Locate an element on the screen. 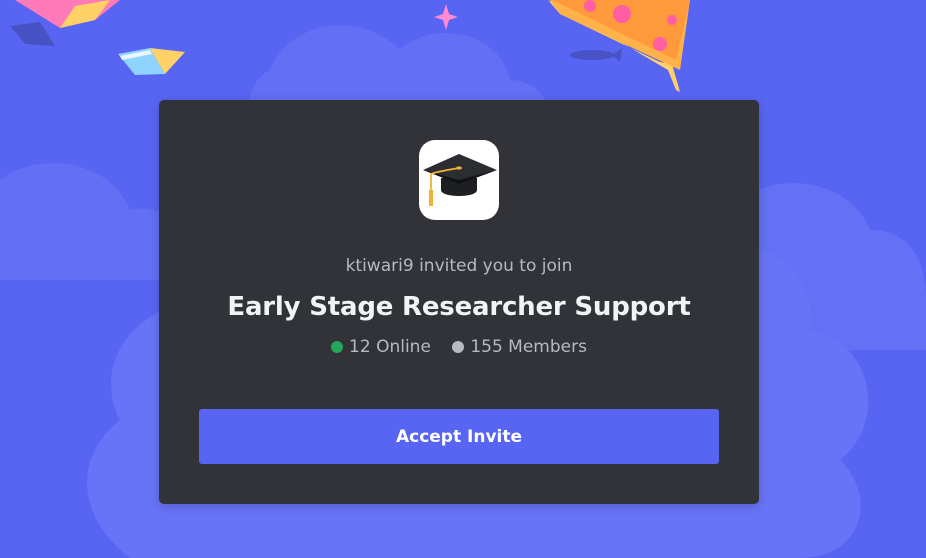 The width and height of the screenshot is (926, 558). online-count-label: 12 Online is located at coordinates (390, 347).